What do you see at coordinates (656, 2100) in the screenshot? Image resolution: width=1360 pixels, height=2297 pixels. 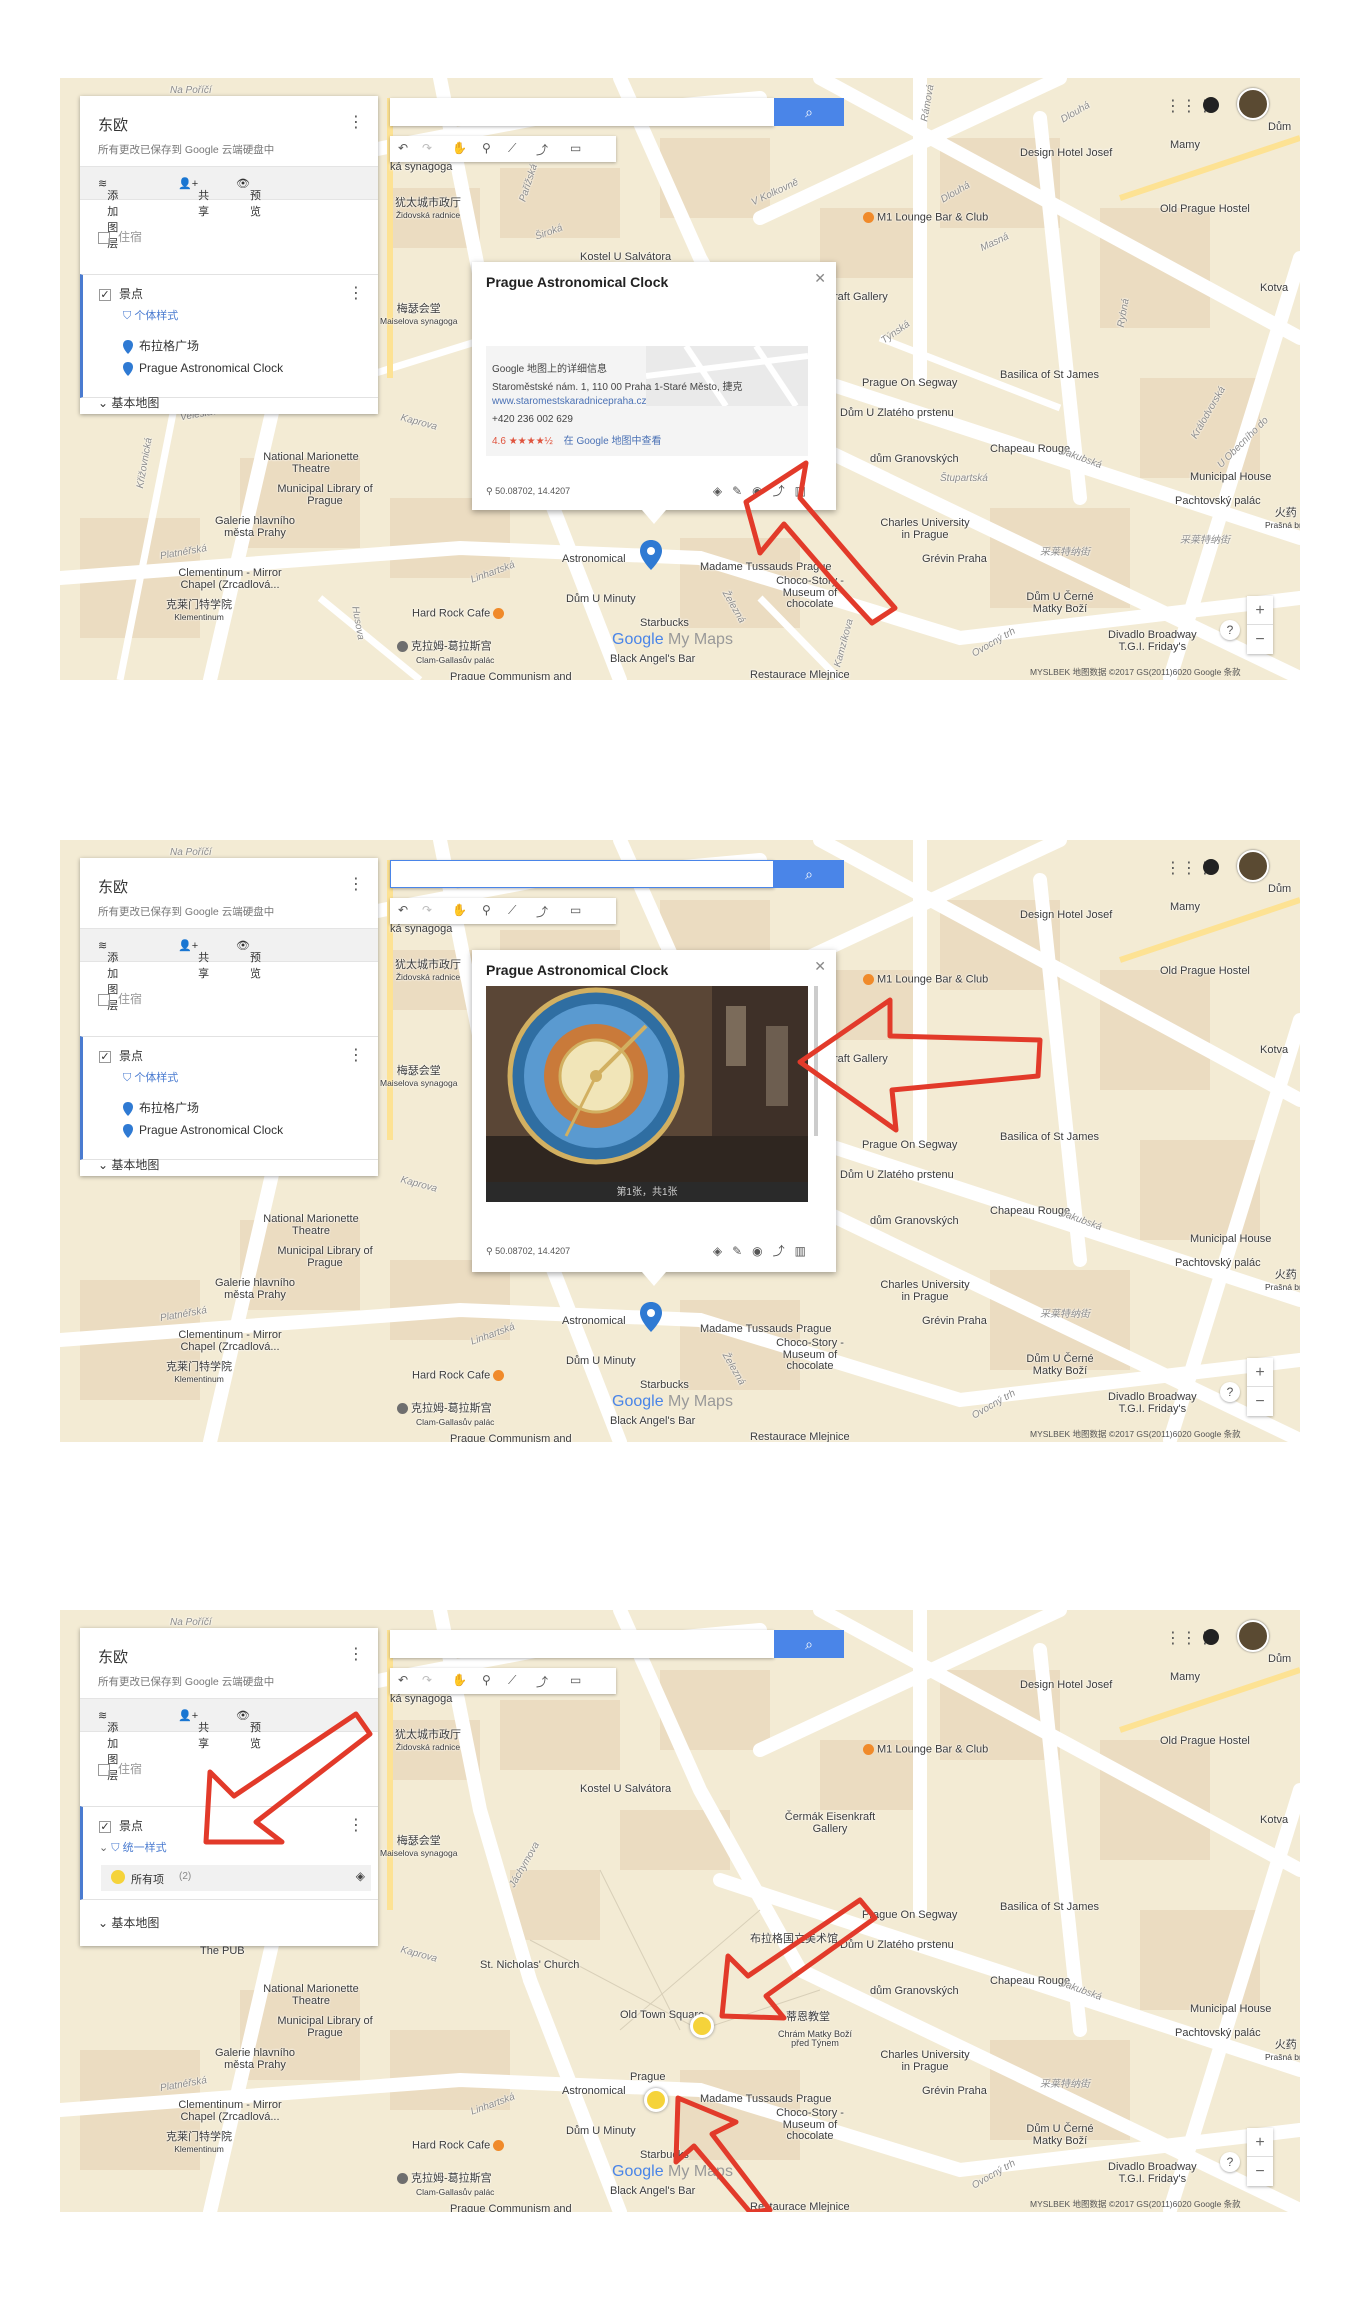 I see `marker-astronomical-clock` at bounding box center [656, 2100].